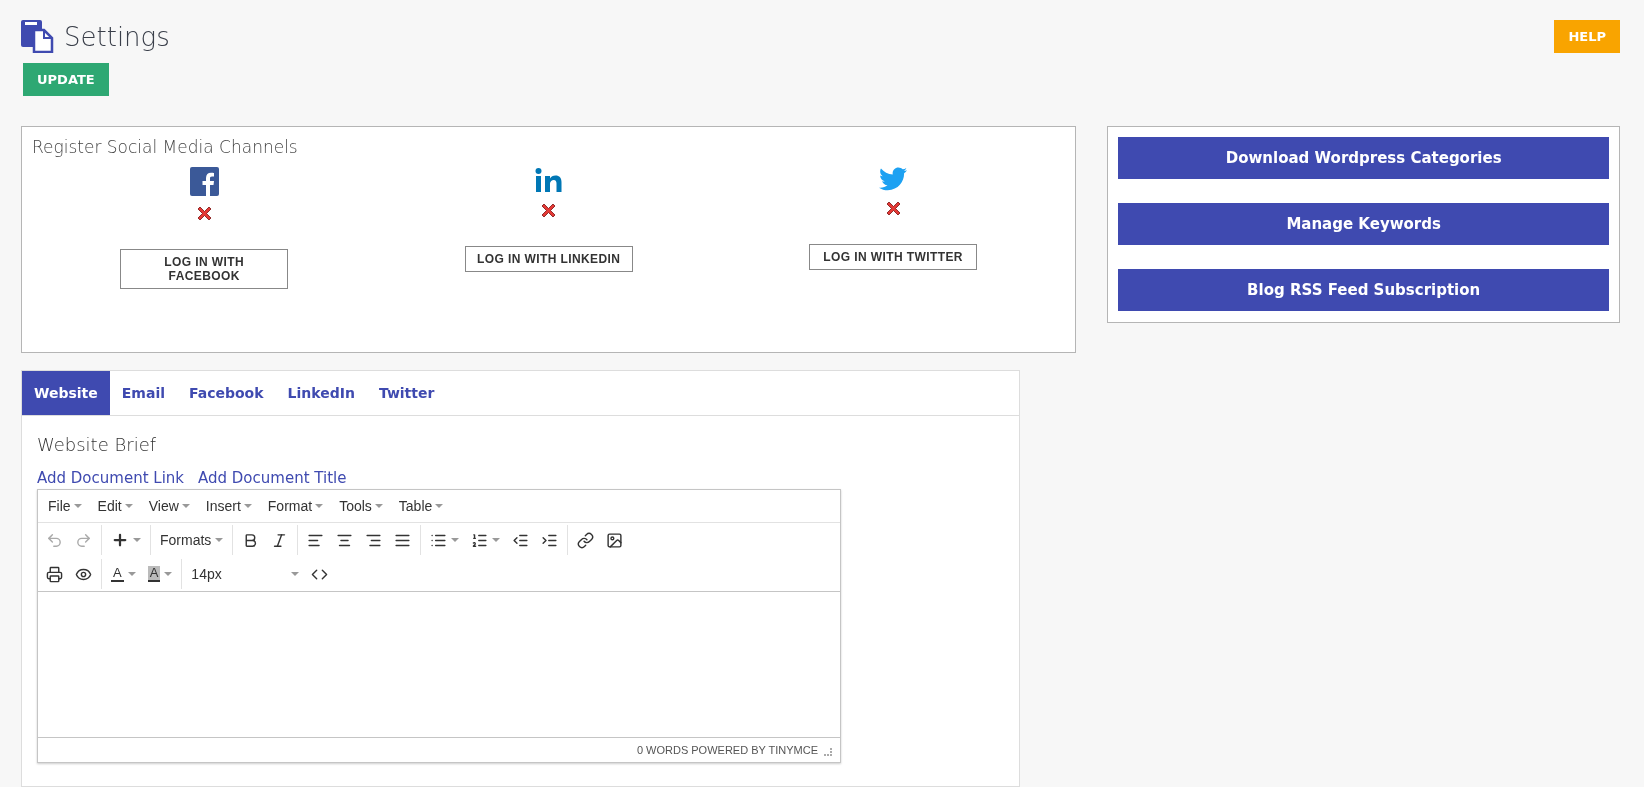 This screenshot has width=1644, height=787. I want to click on menu-item: Edit, so click(115, 506).